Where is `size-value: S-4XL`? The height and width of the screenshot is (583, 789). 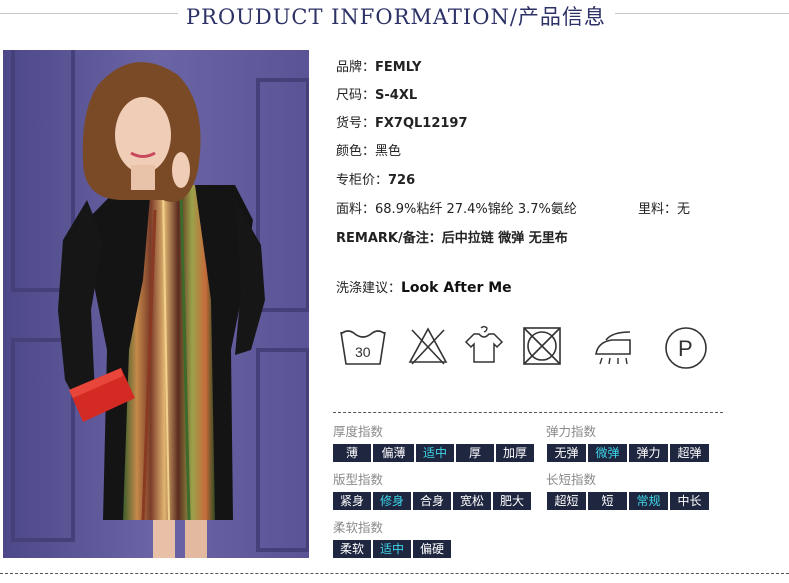
size-value: S-4XL is located at coordinates (396, 95).